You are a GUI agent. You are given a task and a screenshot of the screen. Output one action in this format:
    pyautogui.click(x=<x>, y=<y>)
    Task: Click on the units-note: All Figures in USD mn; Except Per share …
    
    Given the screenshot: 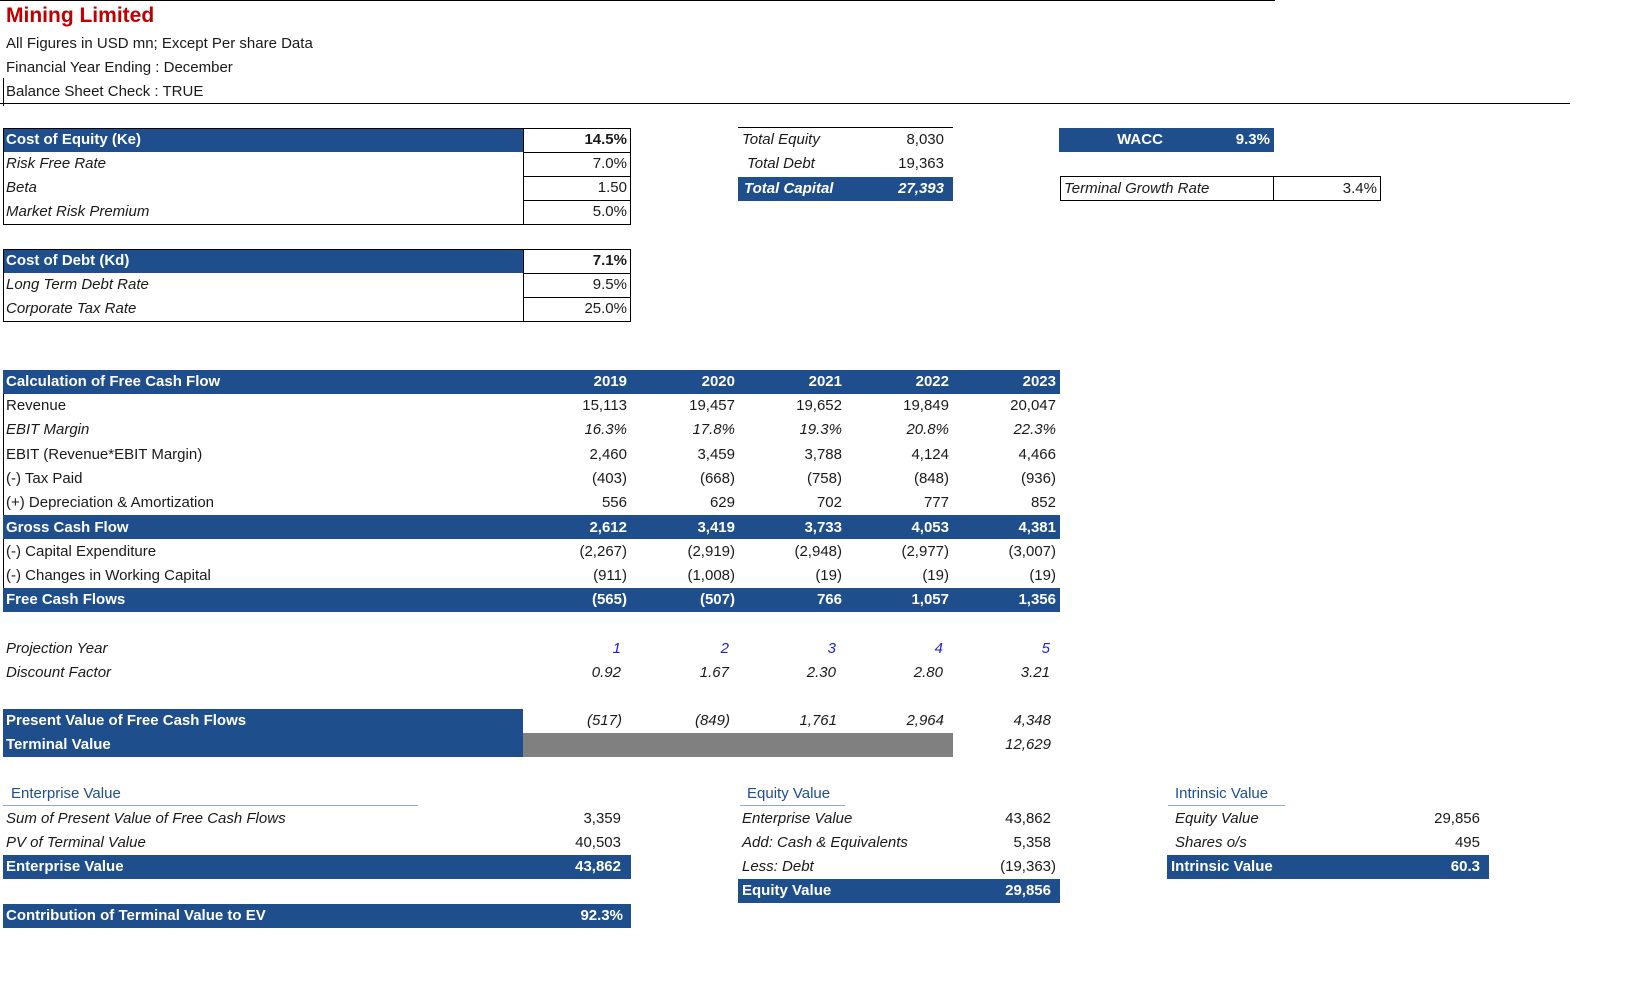 What is the action you would take?
    pyautogui.click(x=159, y=43)
    